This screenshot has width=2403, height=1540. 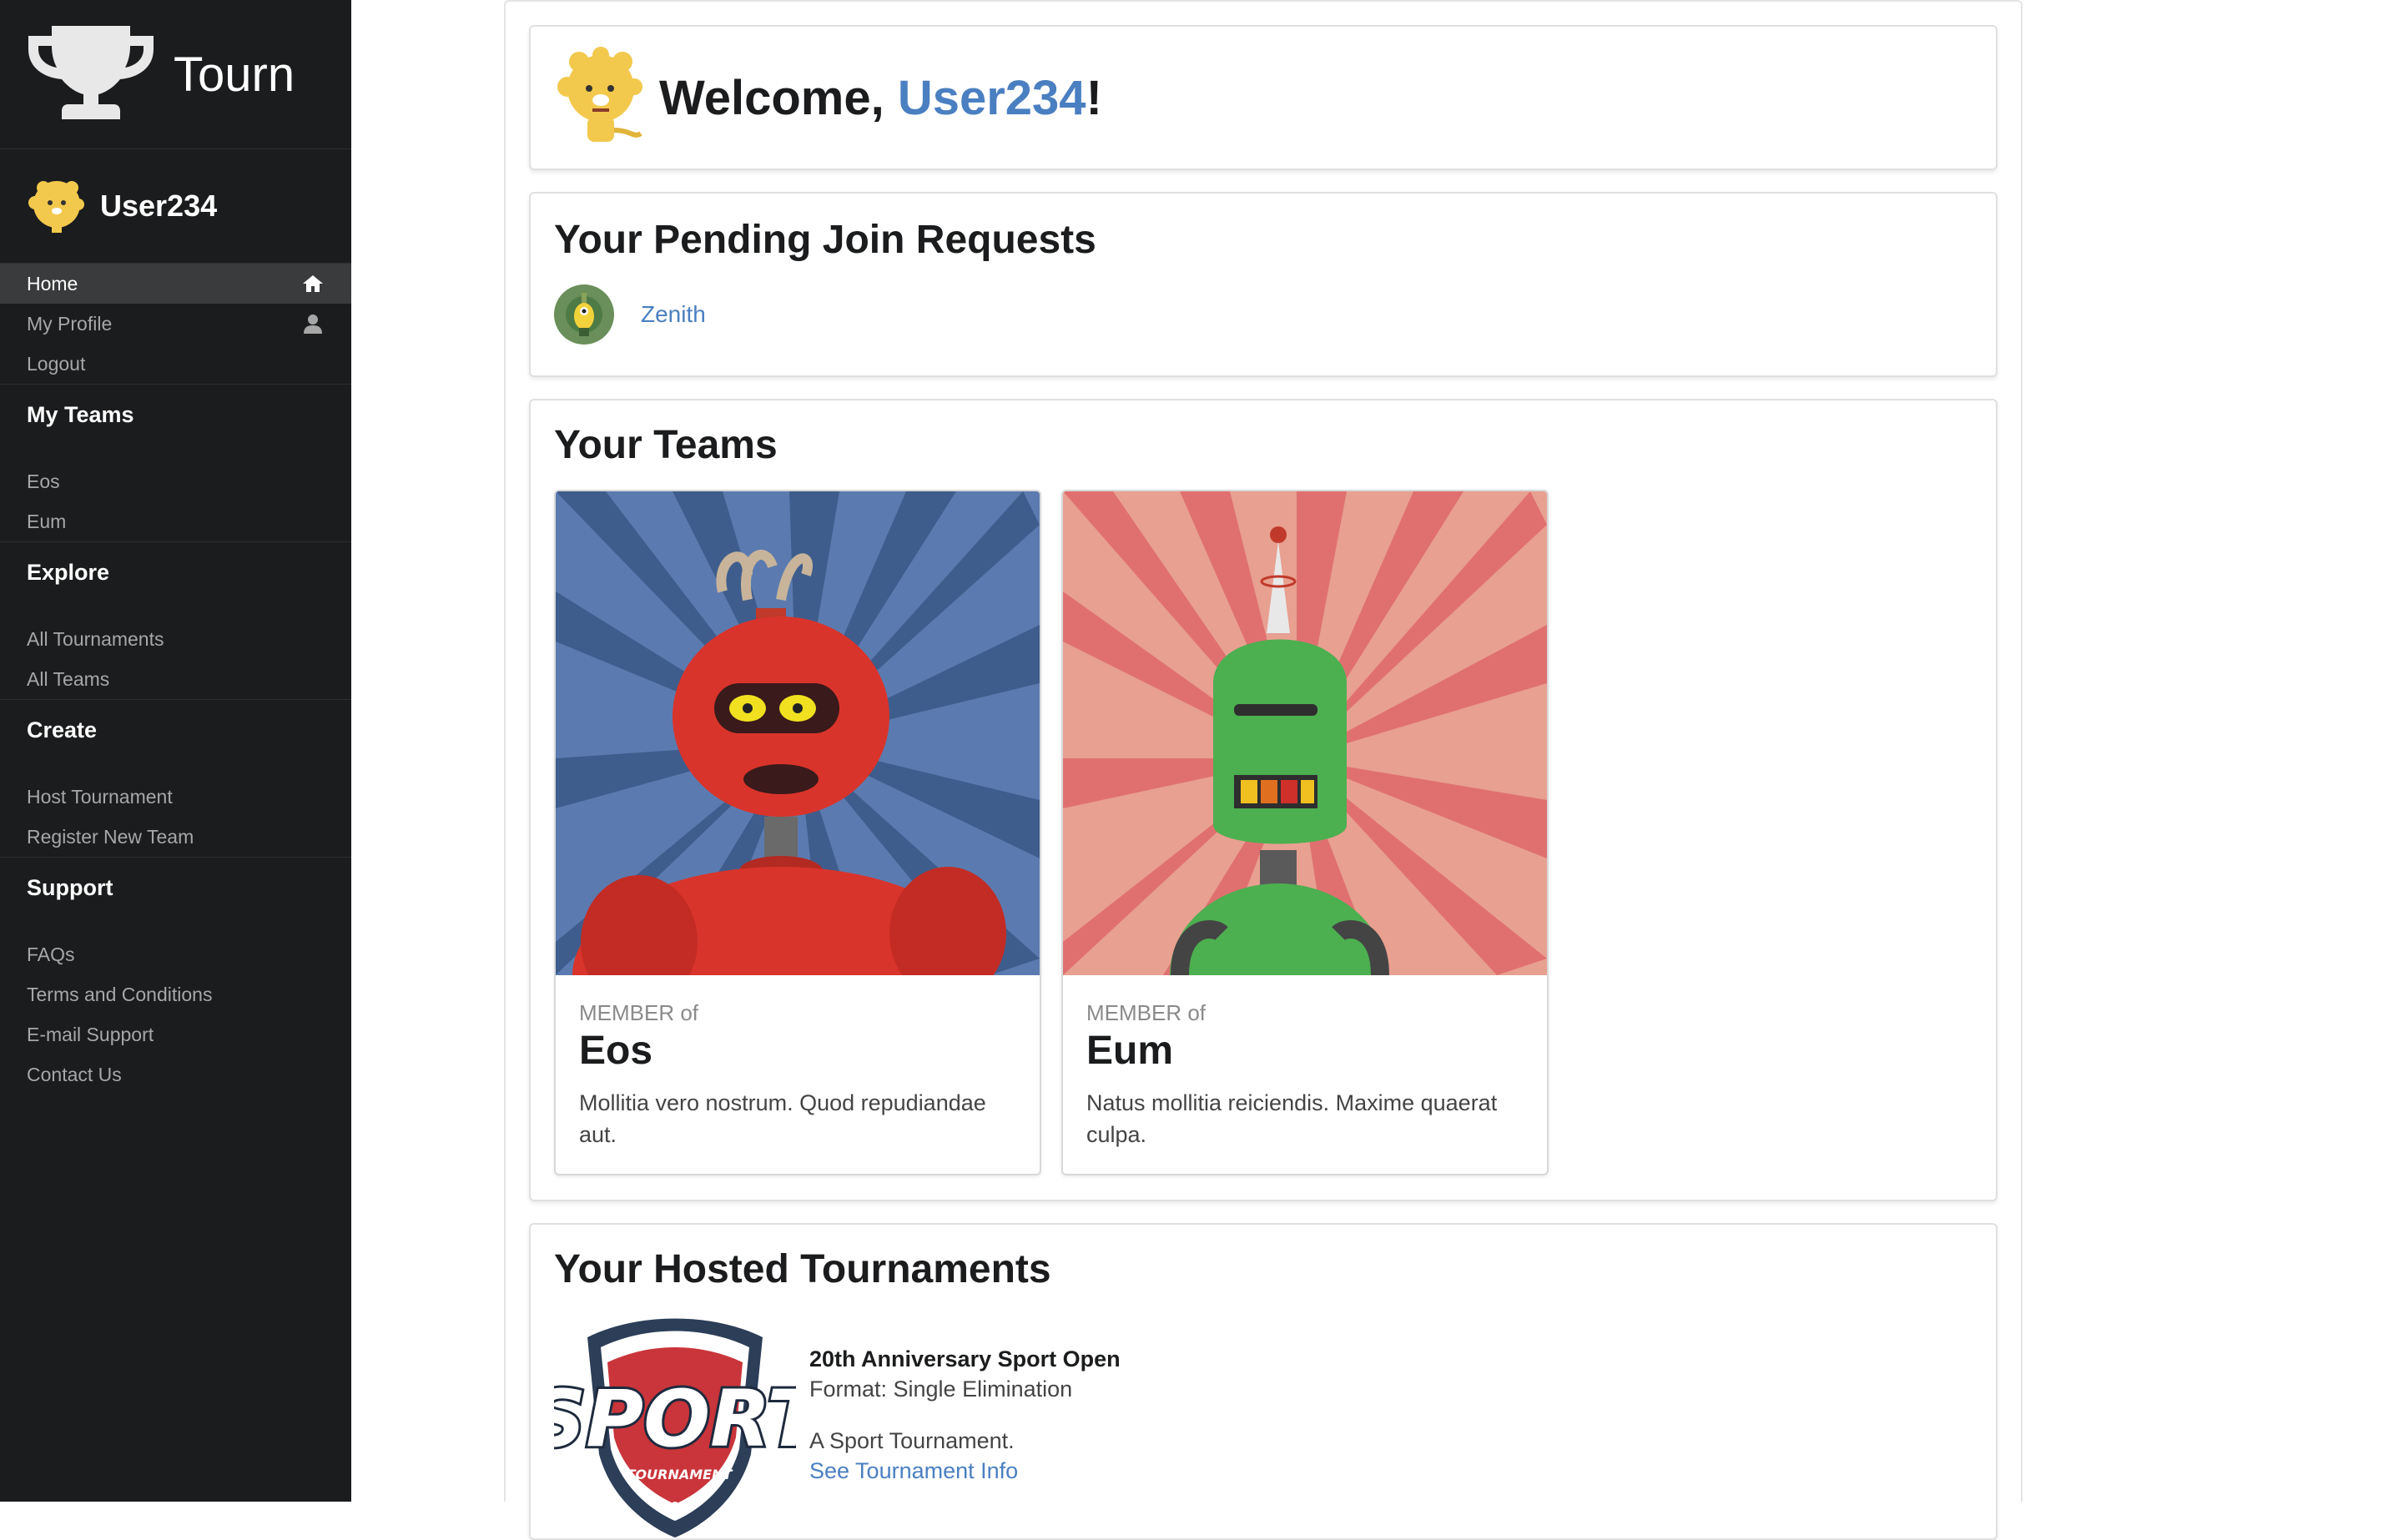 I want to click on menu-label: Home, so click(x=52, y=283).